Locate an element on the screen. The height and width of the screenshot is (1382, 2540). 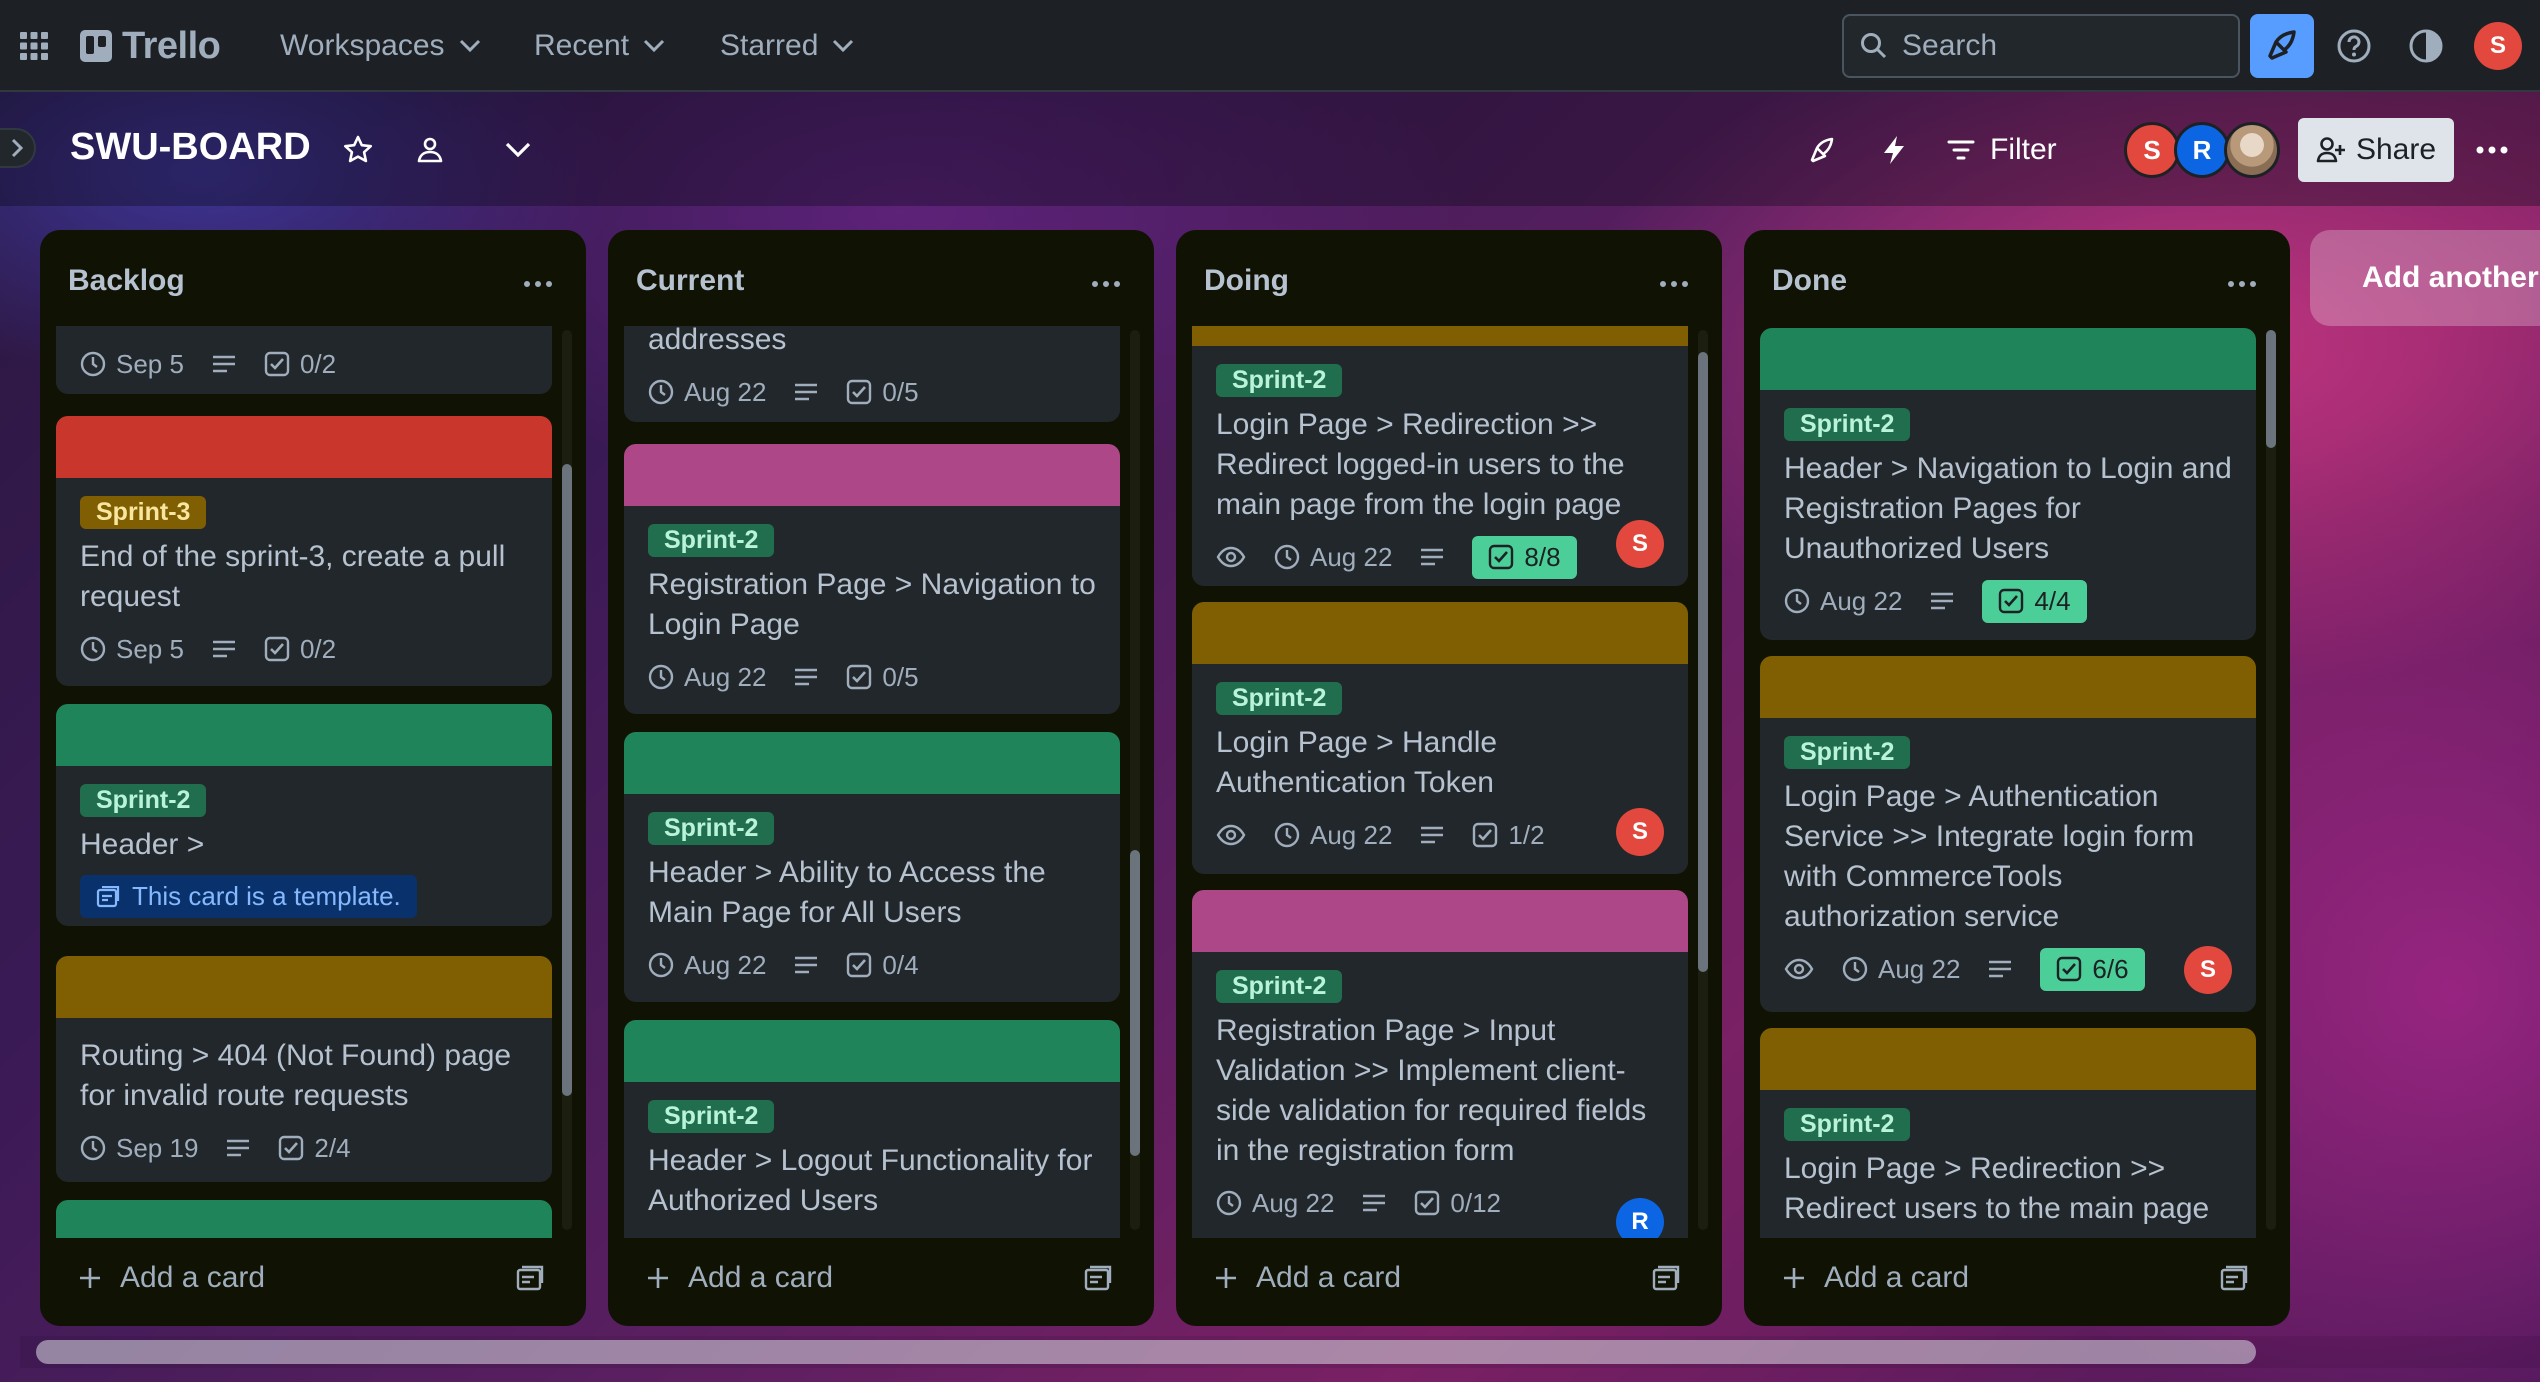
list-title: Done is located at coordinates (1809, 281).